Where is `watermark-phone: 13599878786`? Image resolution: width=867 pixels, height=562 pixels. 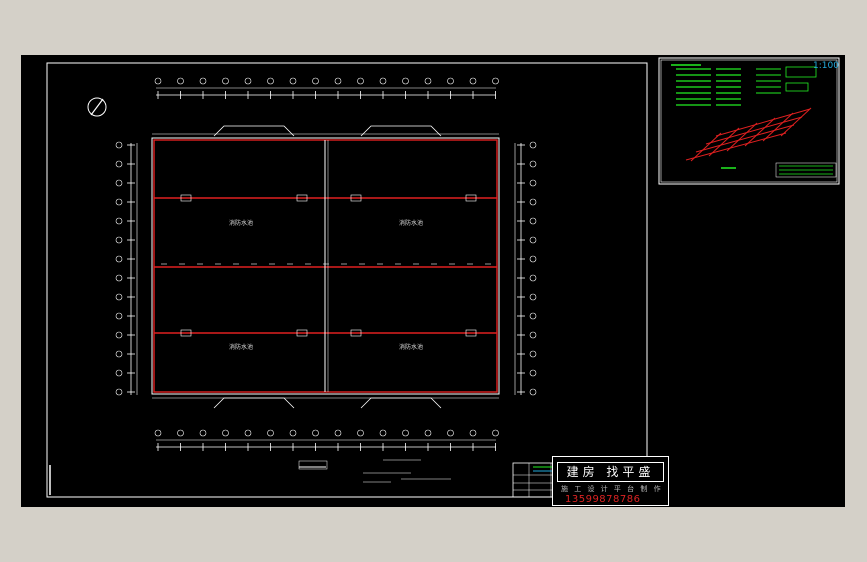
watermark-phone: 13599878786 is located at coordinates (603, 499).